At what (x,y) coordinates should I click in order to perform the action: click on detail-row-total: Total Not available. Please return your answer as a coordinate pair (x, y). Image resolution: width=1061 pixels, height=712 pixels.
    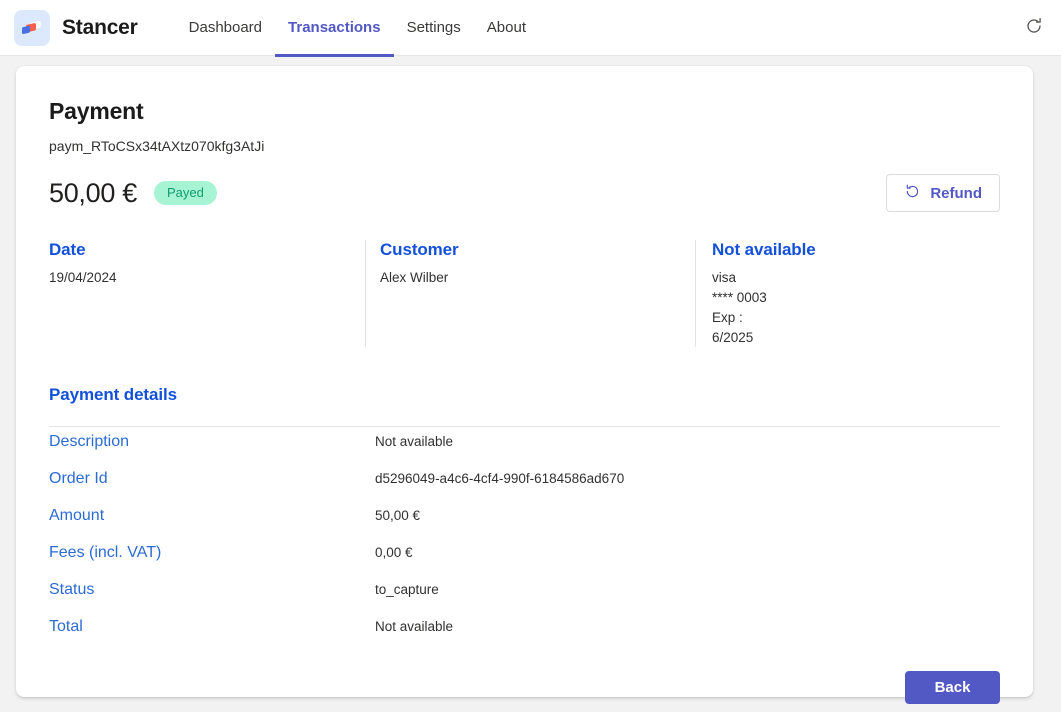
    Looking at the image, I should click on (524, 633).